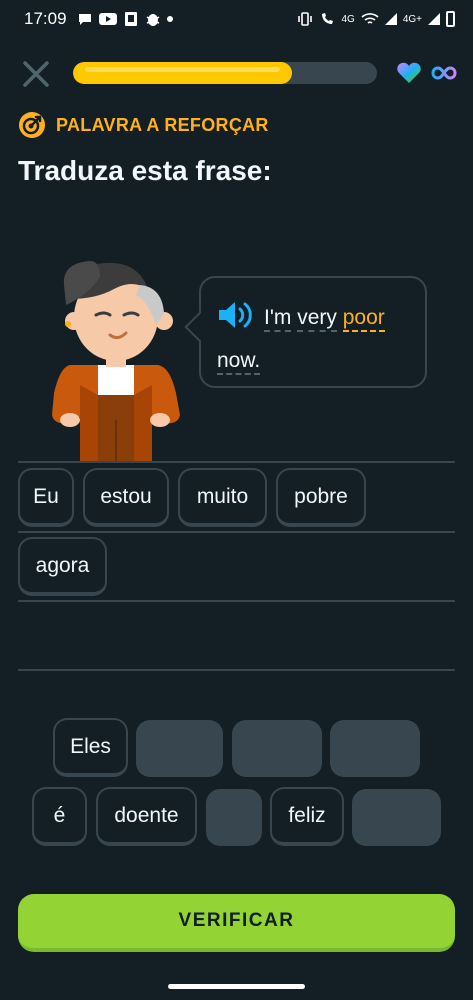 Image resolution: width=473 pixels, height=1000 pixels. Describe the element at coordinates (307, 816) in the screenshot. I see `word-bank-chip: feliz` at that location.